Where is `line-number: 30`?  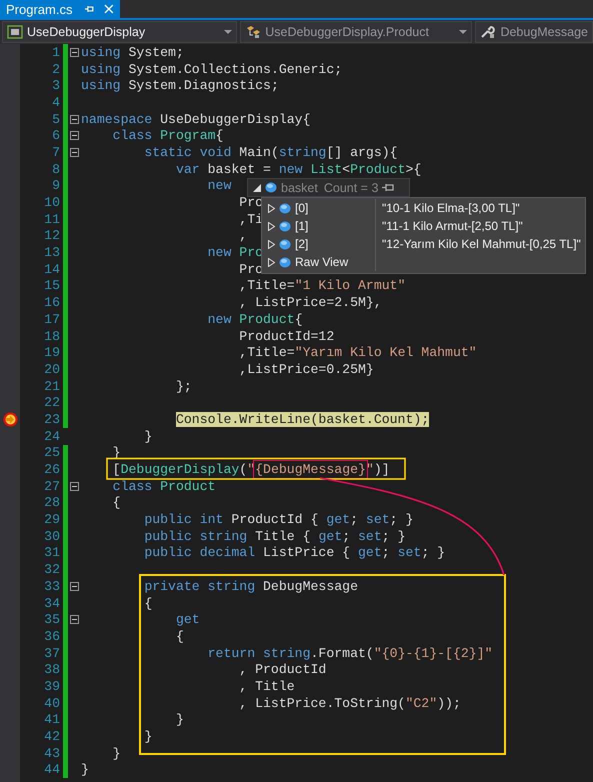 line-number: 30 is located at coordinates (51, 536).